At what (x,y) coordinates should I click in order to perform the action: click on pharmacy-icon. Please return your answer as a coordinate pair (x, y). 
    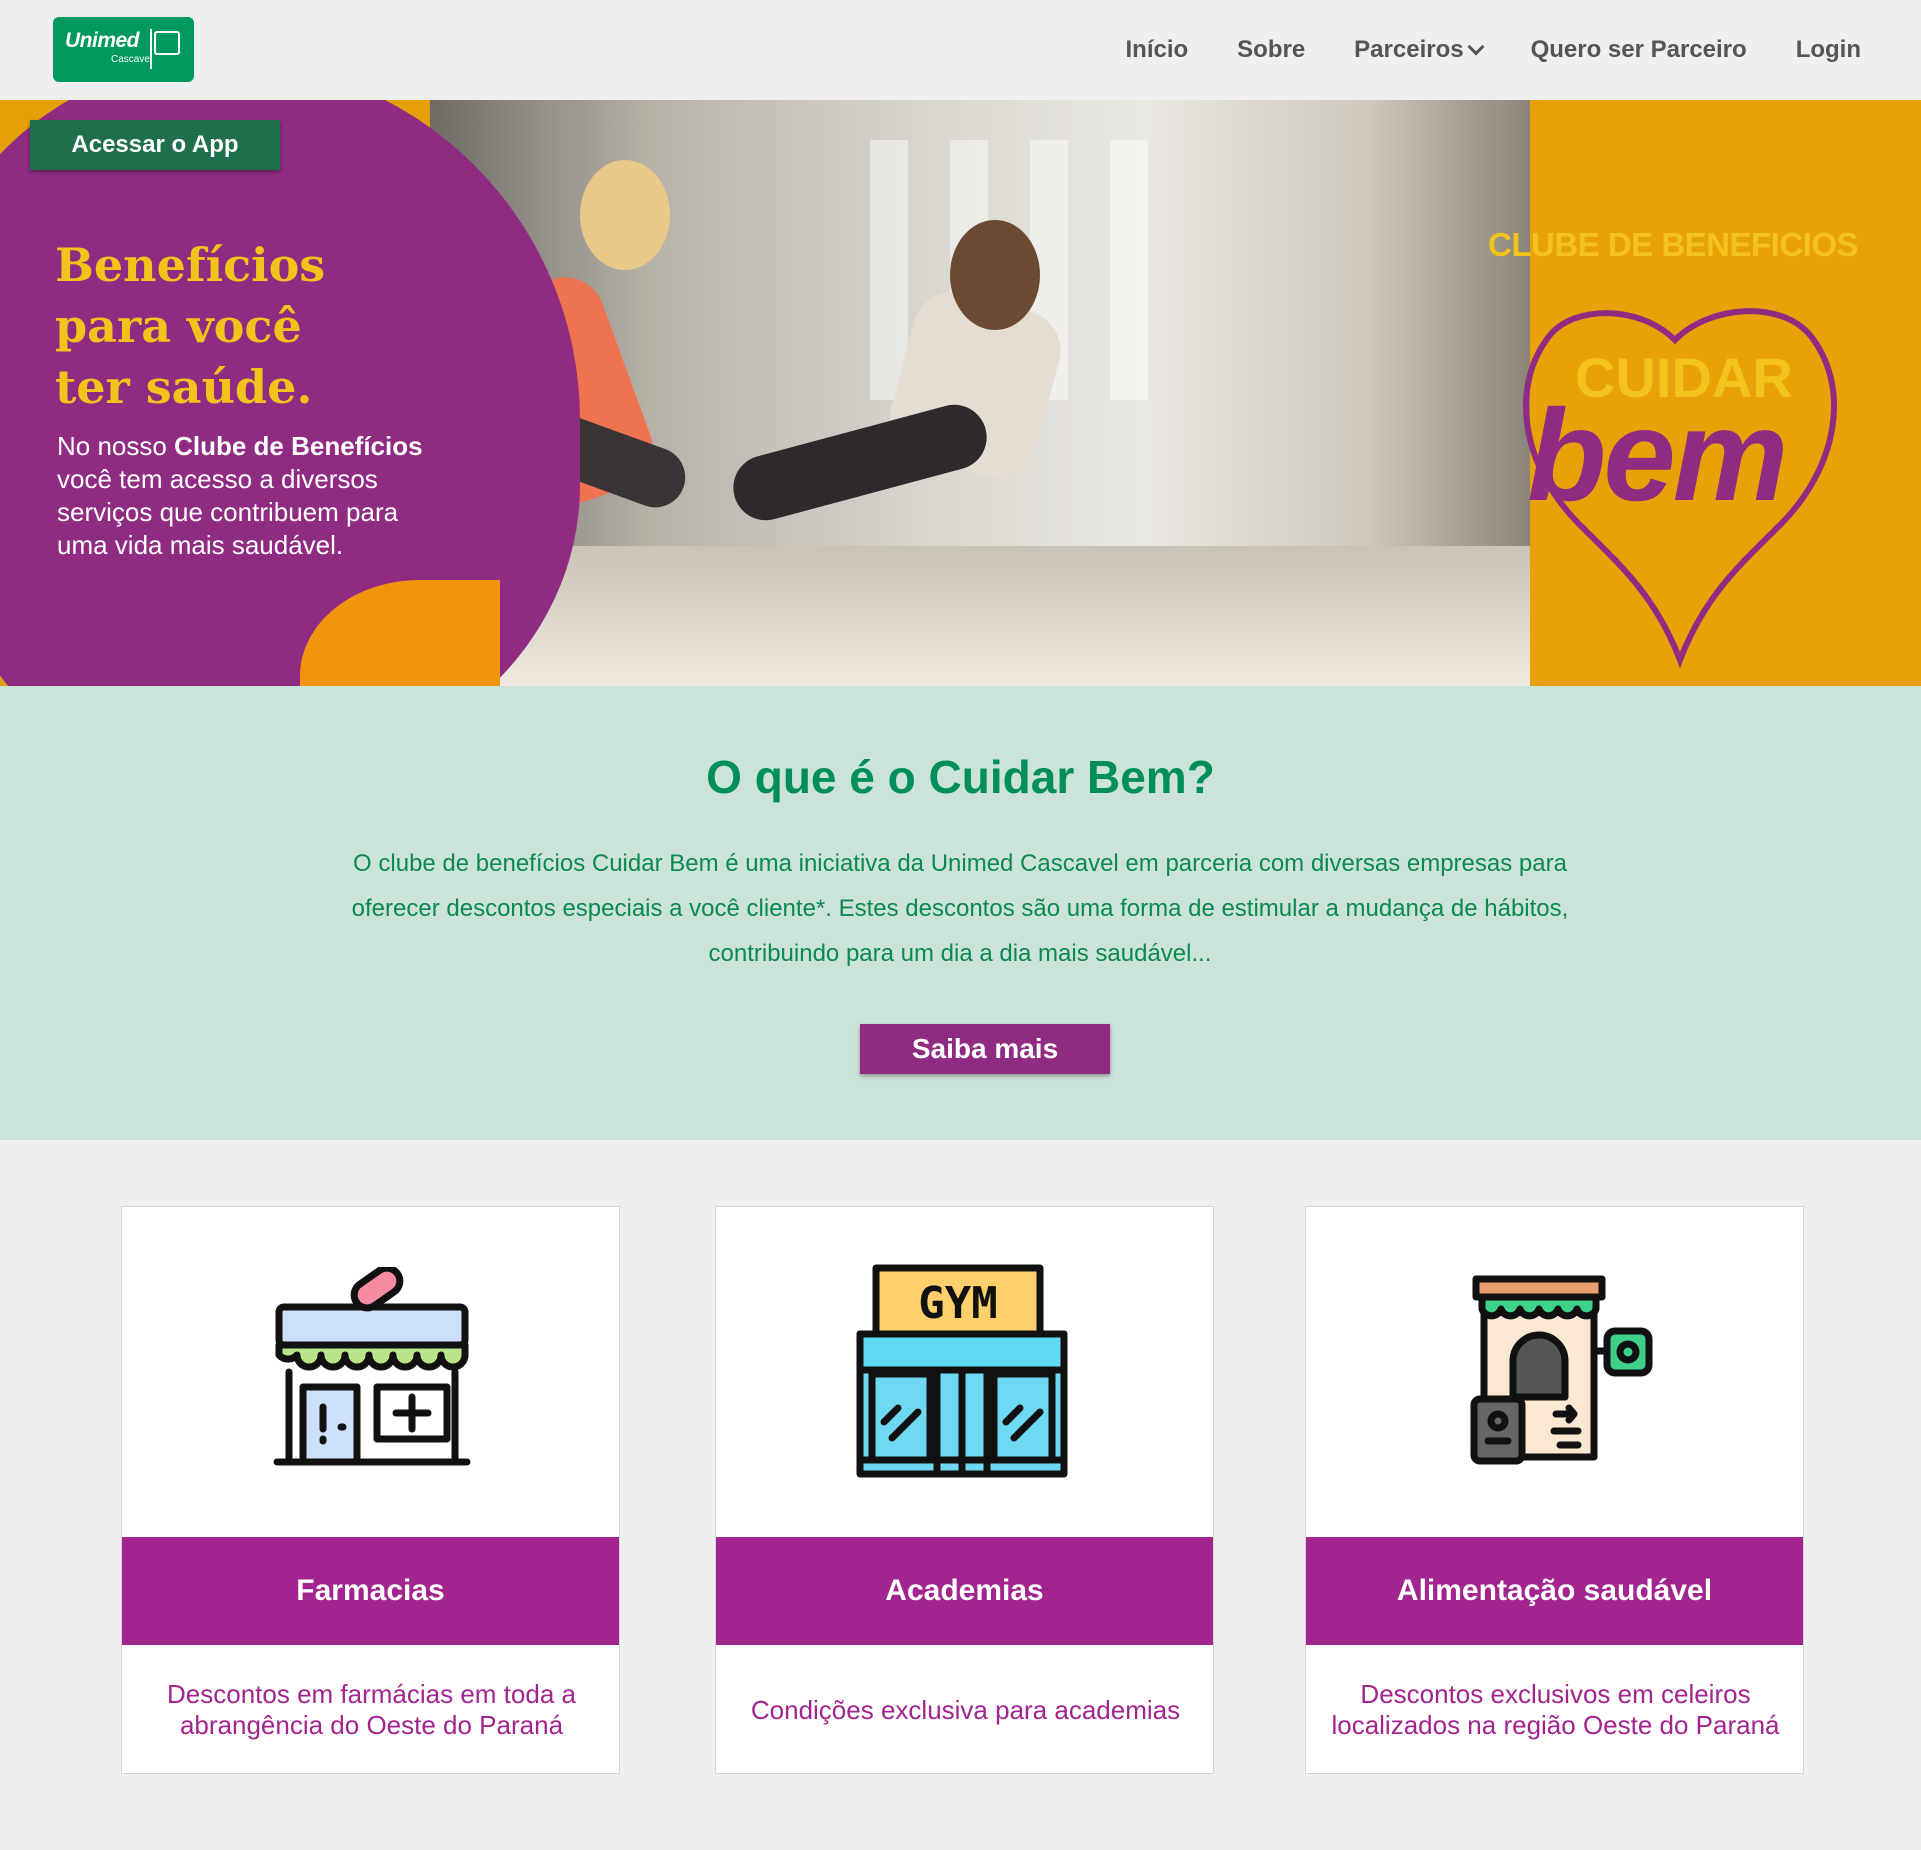
    Looking at the image, I should click on (372, 1366).